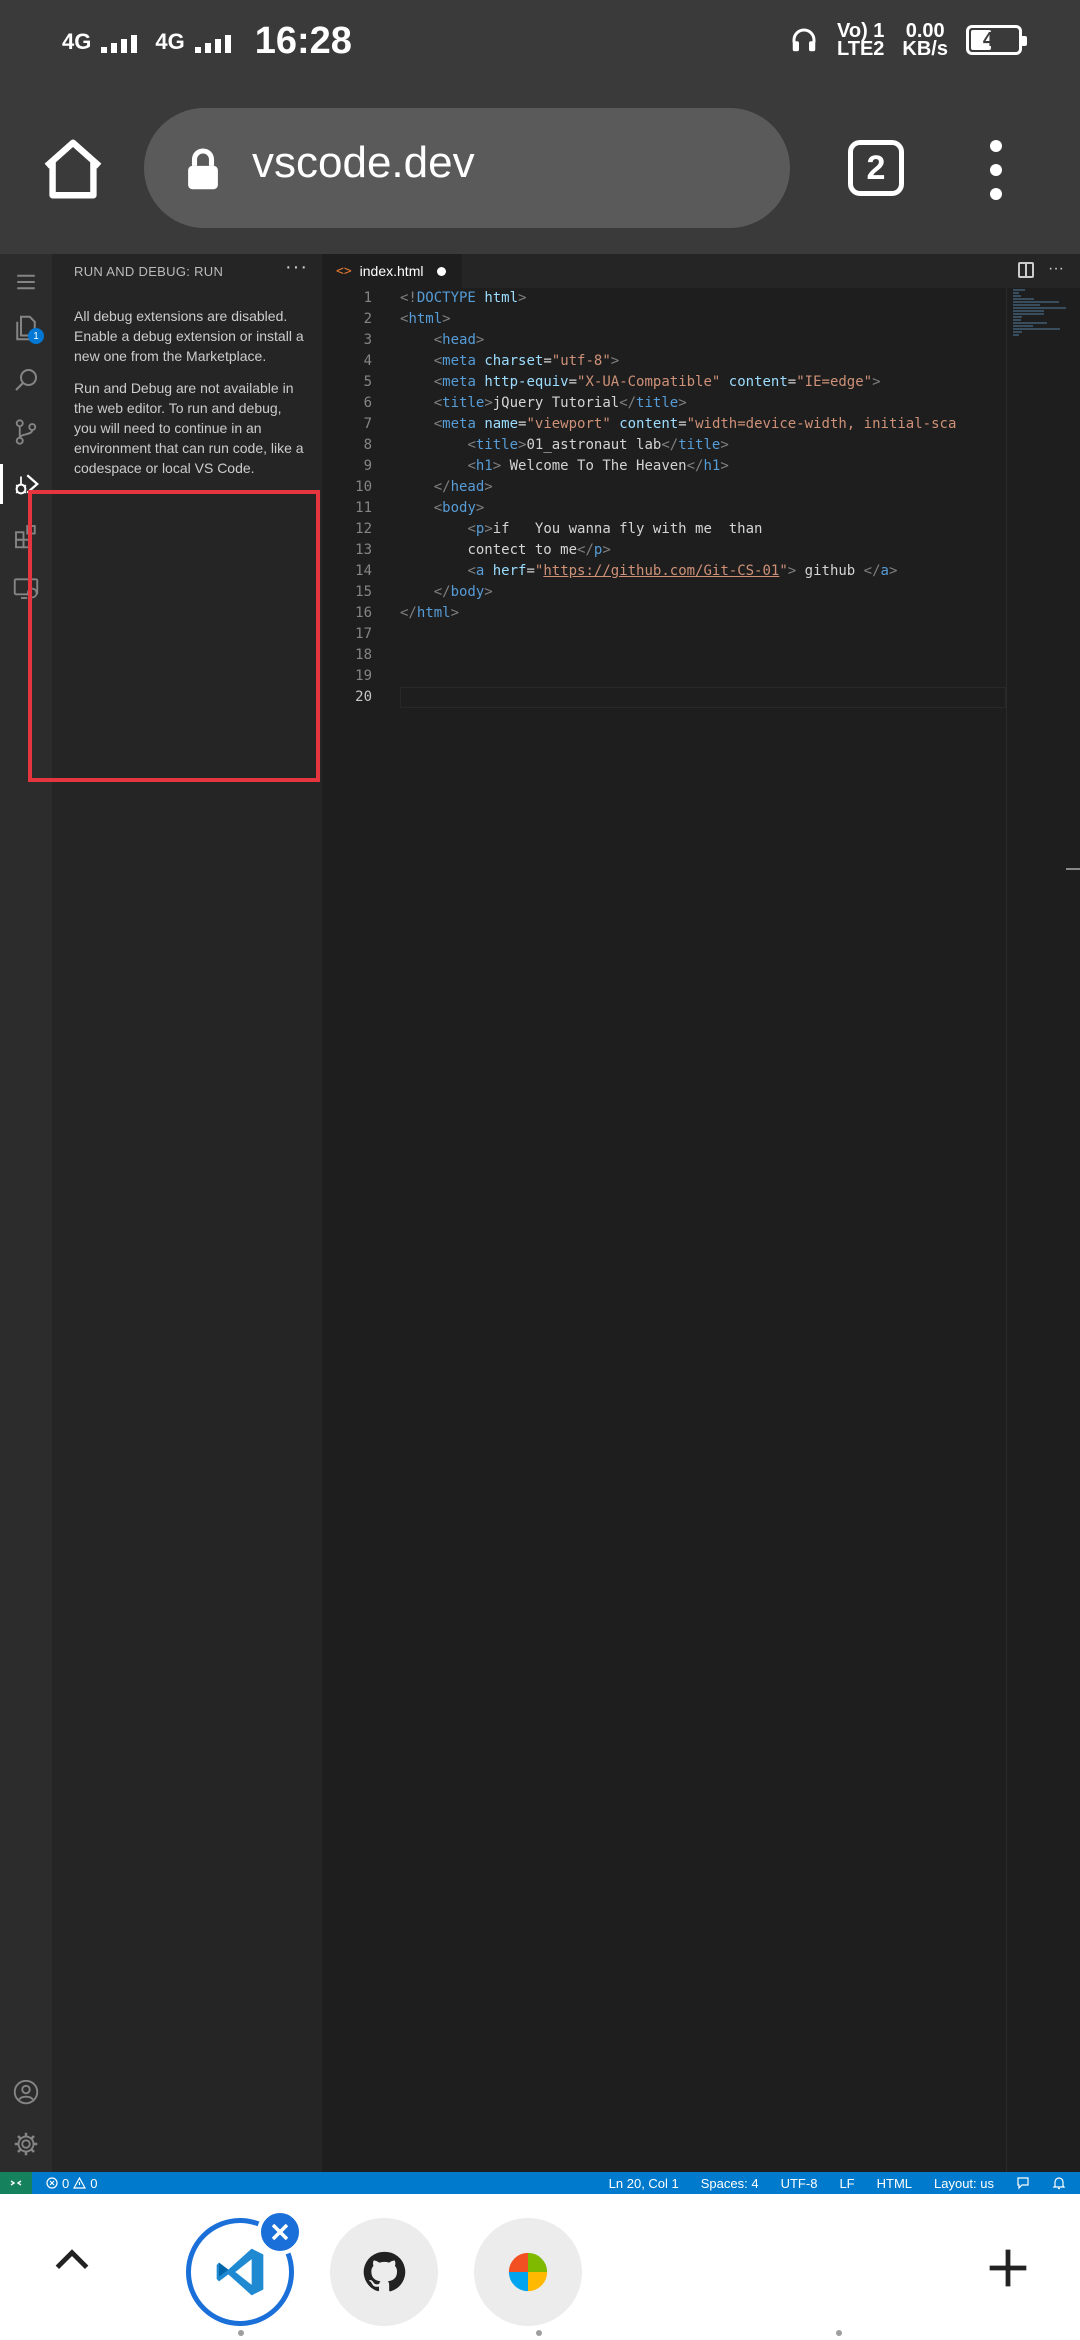  What do you see at coordinates (1043, 1230) in the screenshot?
I see `minimap` at bounding box center [1043, 1230].